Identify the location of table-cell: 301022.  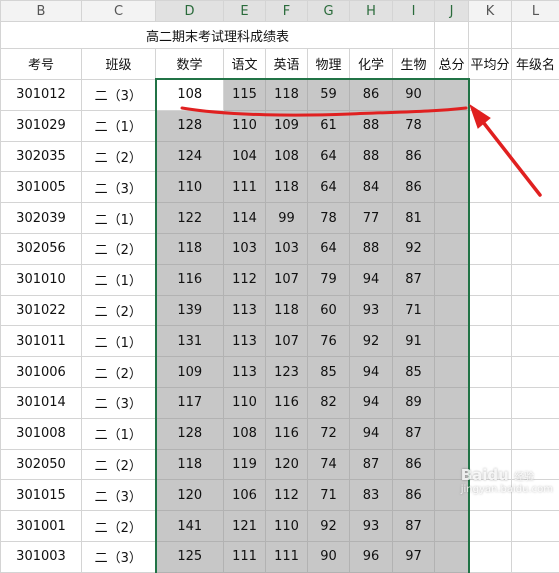
(41, 310).